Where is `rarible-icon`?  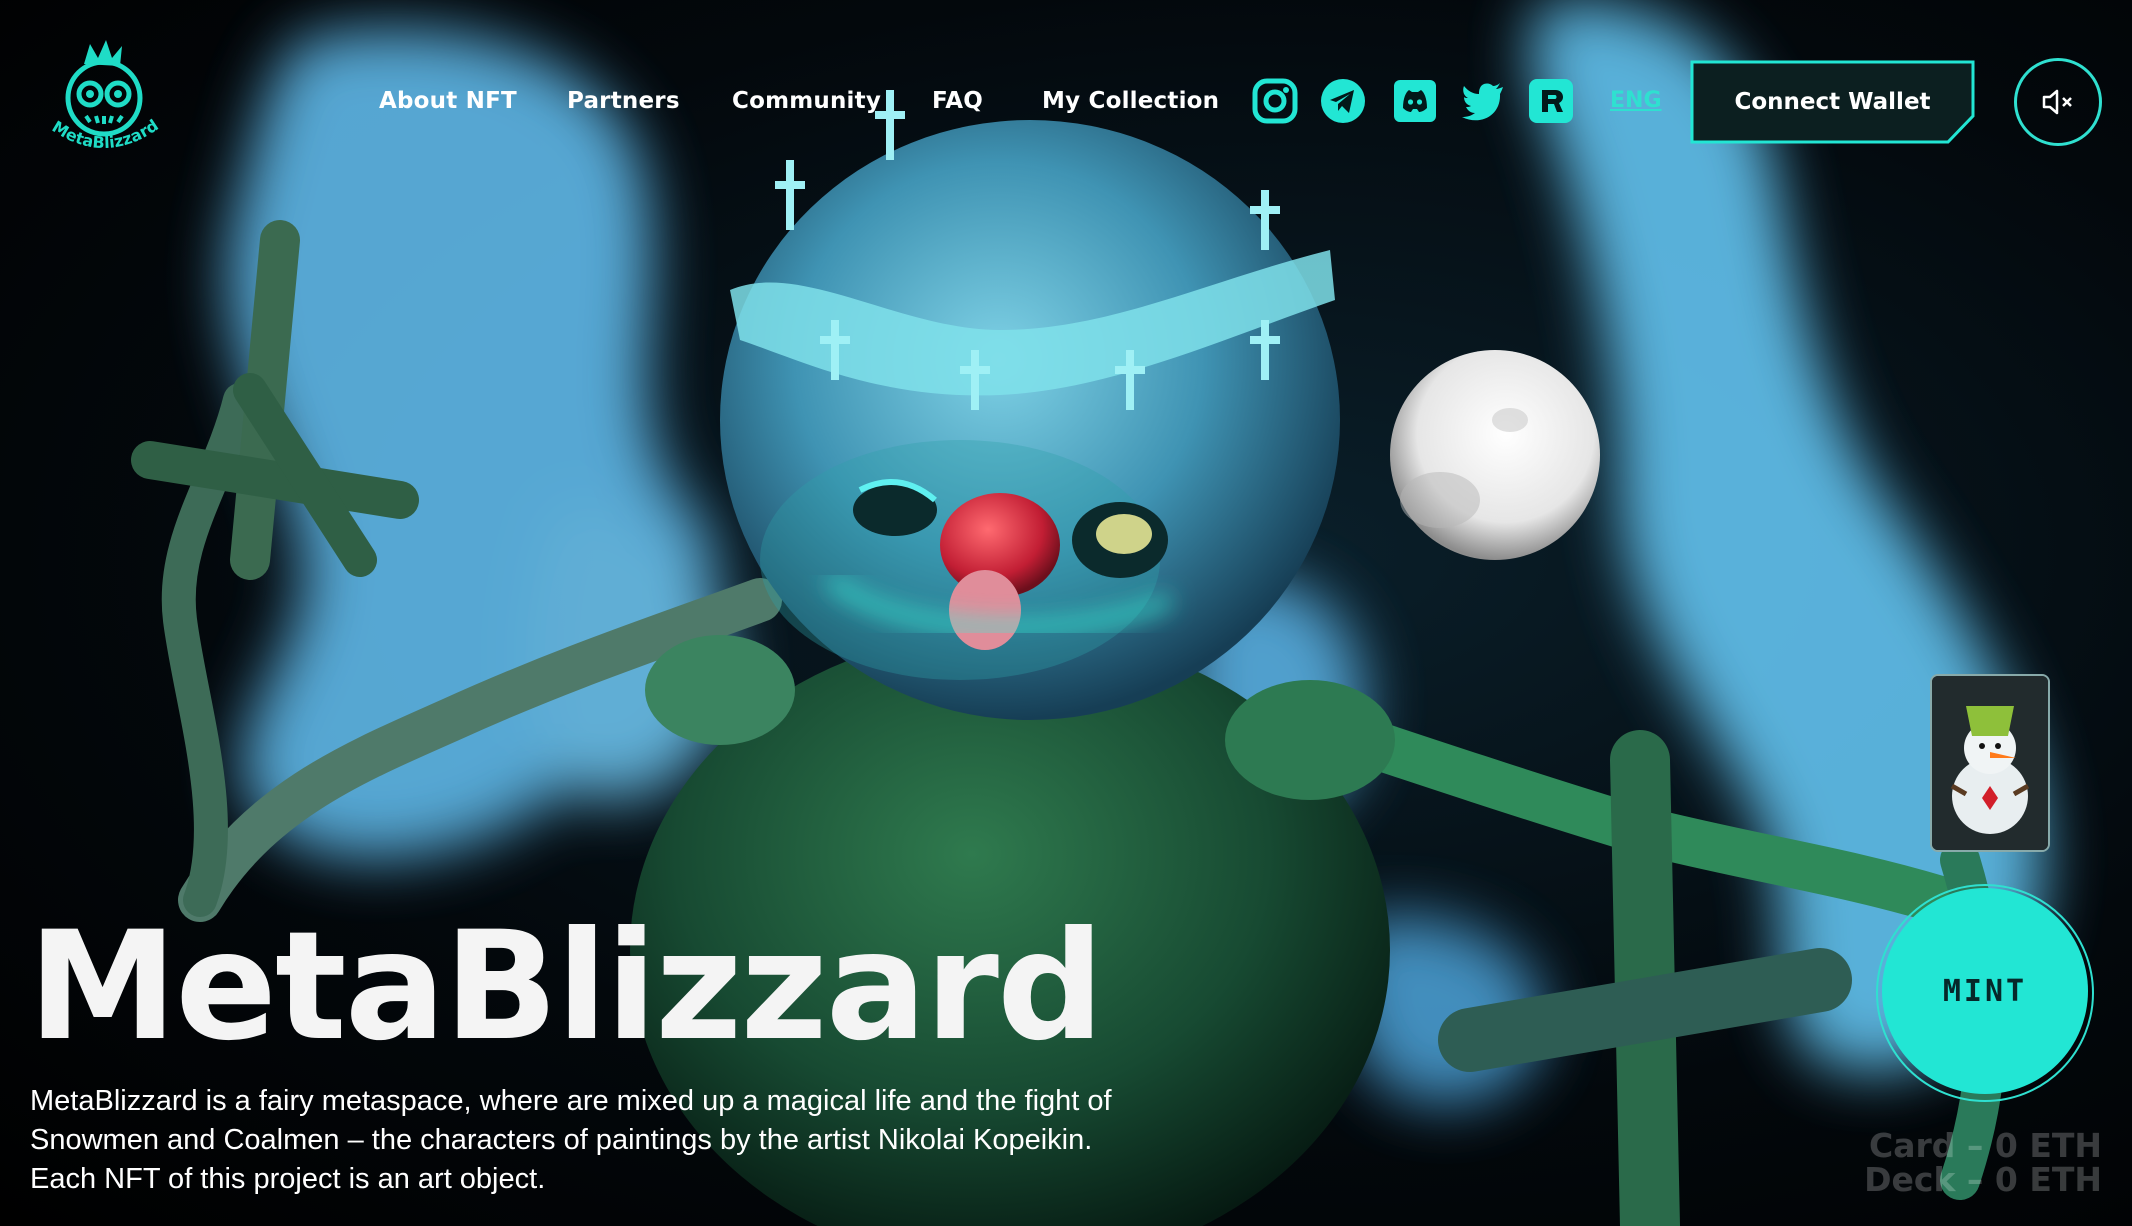 rarible-icon is located at coordinates (1551, 101).